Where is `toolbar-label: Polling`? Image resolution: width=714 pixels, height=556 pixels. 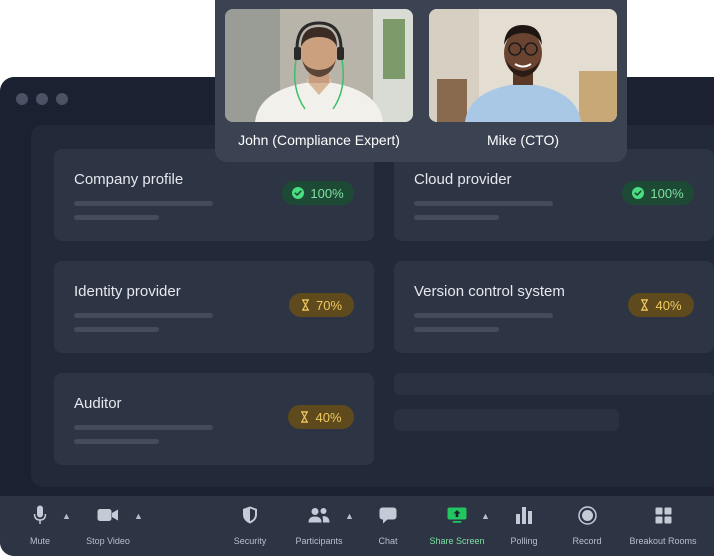
toolbar-label: Polling is located at coordinates (524, 541).